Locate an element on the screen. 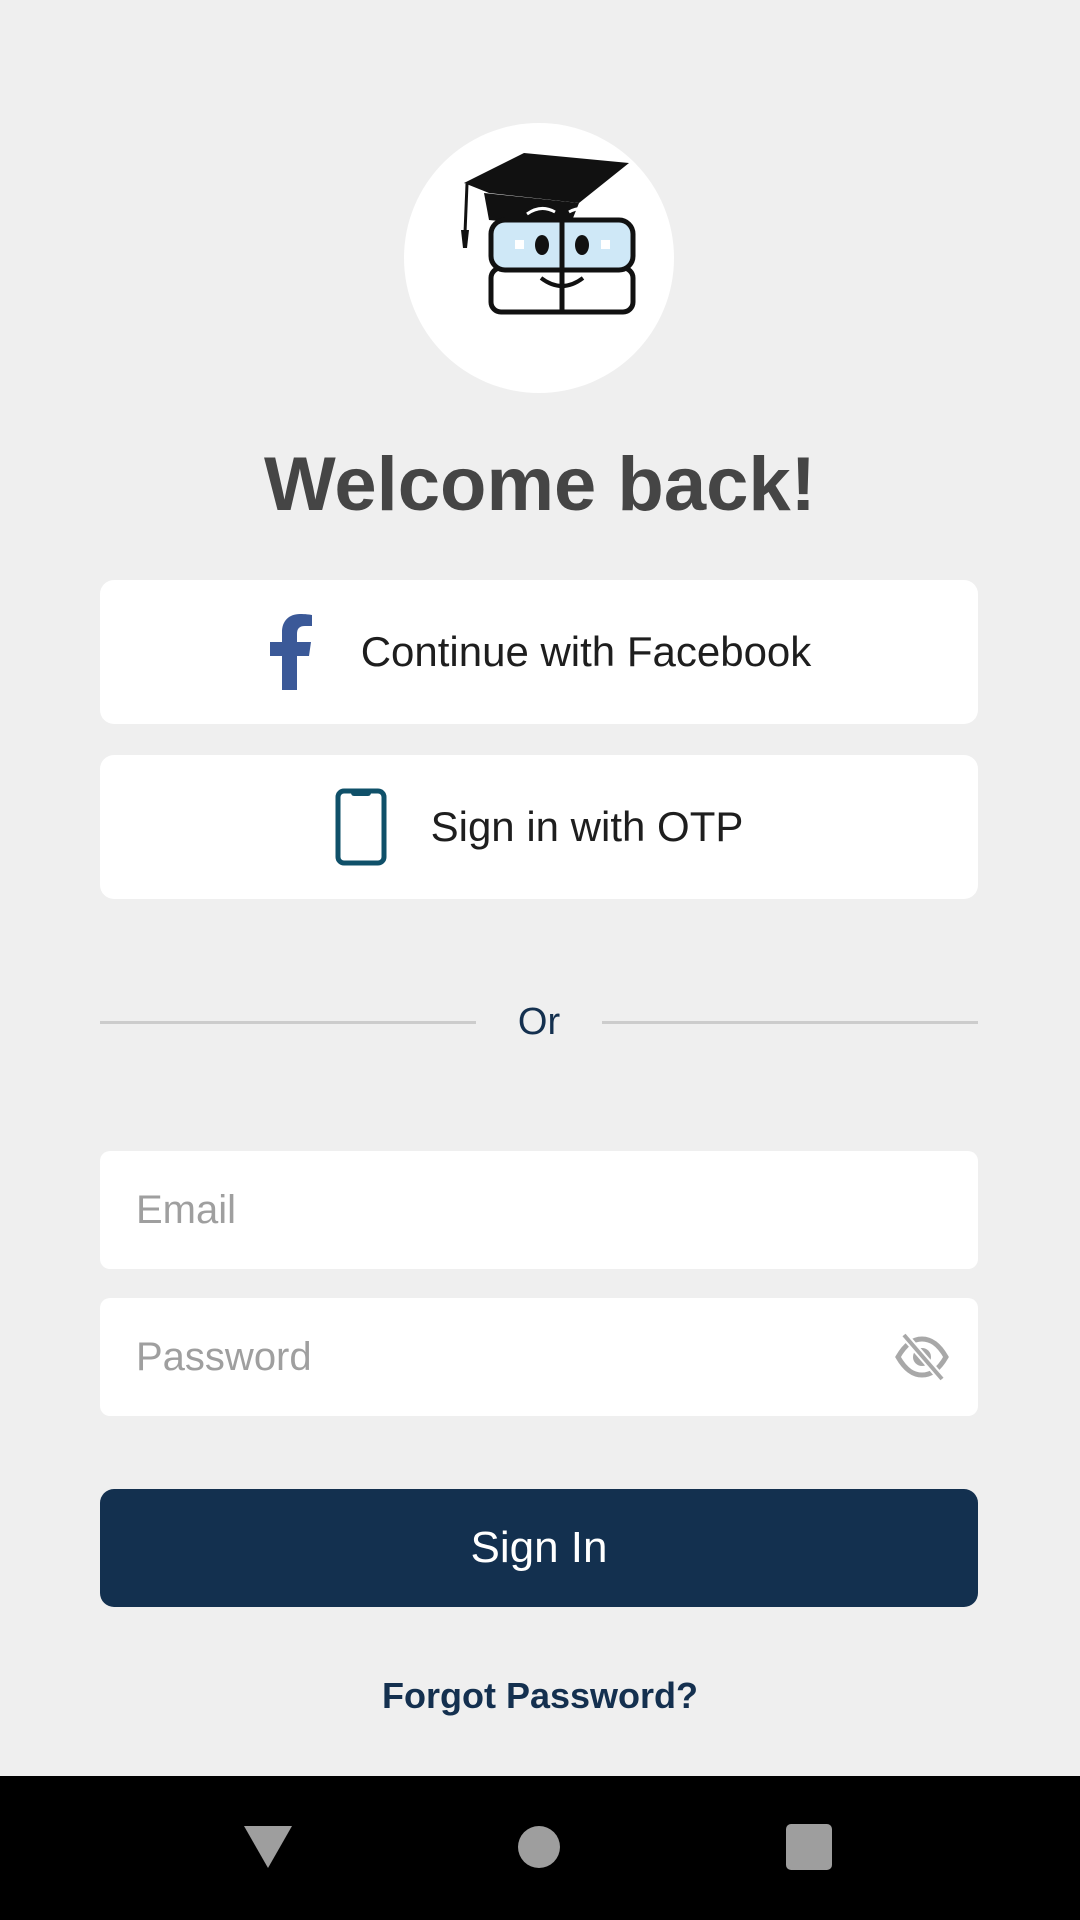 Image resolution: width=1080 pixels, height=1920 pixels. continue-with-facebook-button: Continue with Facebook is located at coordinates (539, 652).